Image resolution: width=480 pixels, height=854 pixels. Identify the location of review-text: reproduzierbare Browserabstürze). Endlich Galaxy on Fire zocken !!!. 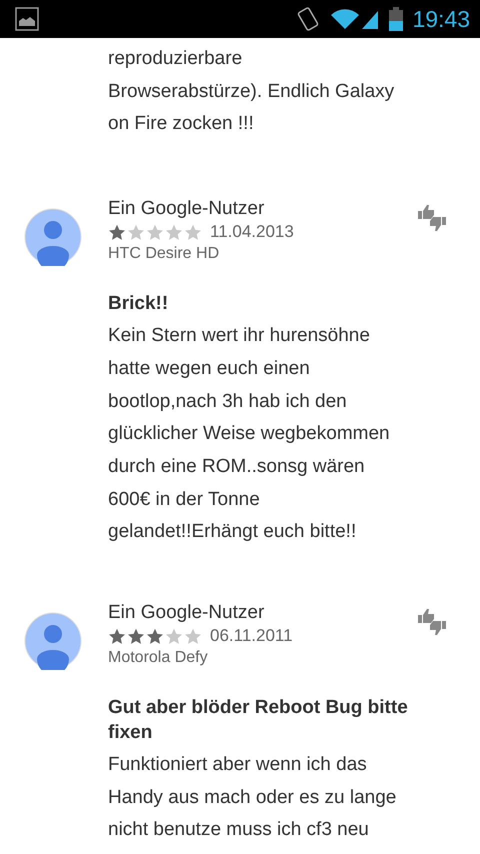
(251, 91).